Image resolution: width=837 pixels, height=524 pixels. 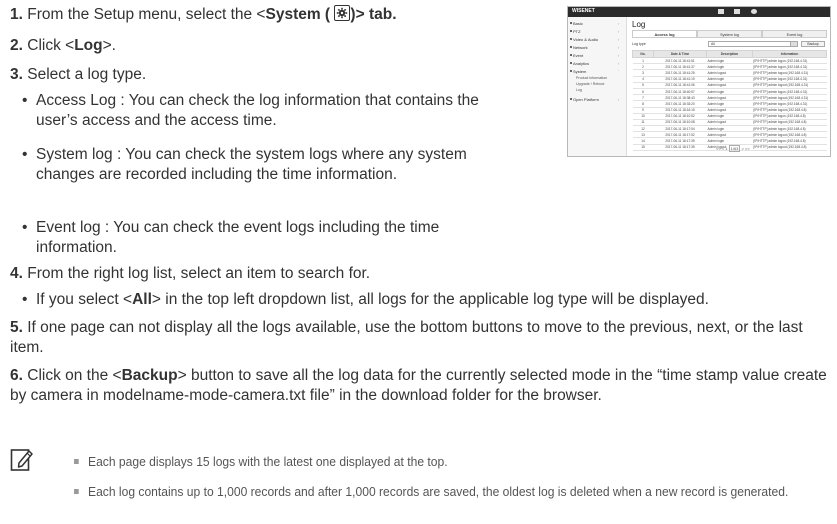 I want to click on sidebar-item-label: PTZ, so click(x=577, y=31).